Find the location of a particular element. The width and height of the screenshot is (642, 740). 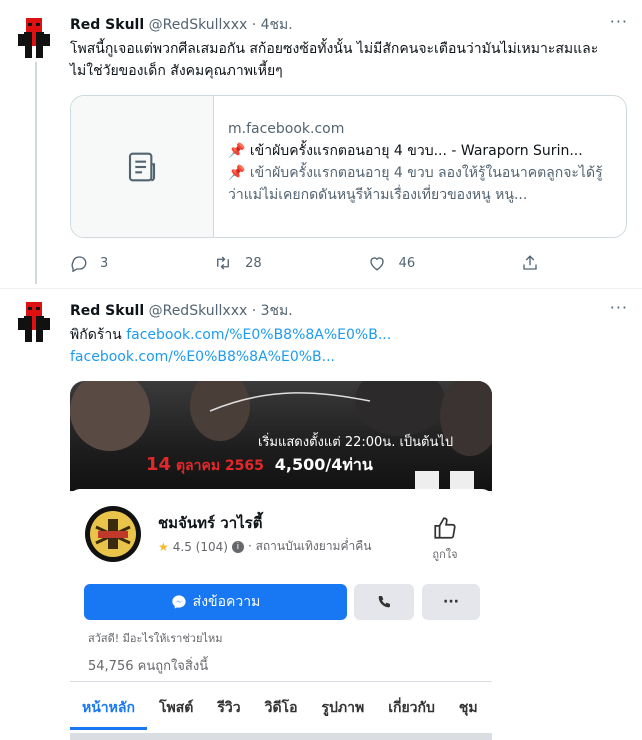

retweet-count: 28 is located at coordinates (253, 263).